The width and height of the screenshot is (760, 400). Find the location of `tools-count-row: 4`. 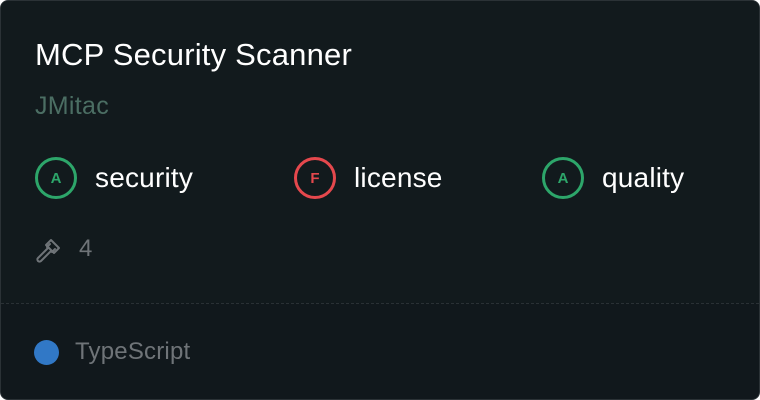

tools-count-row: 4 is located at coordinates (62, 249).